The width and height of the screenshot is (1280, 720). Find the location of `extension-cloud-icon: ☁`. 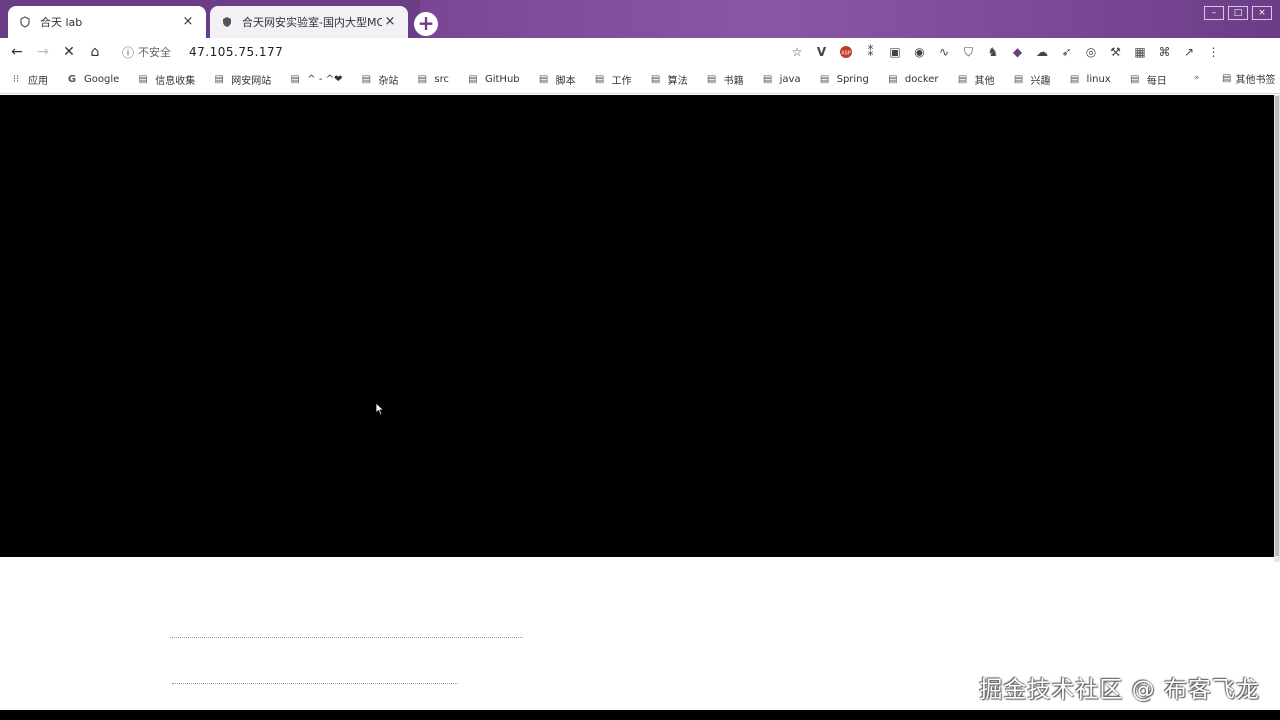

extension-cloud-icon: ☁ is located at coordinates (1042, 52).